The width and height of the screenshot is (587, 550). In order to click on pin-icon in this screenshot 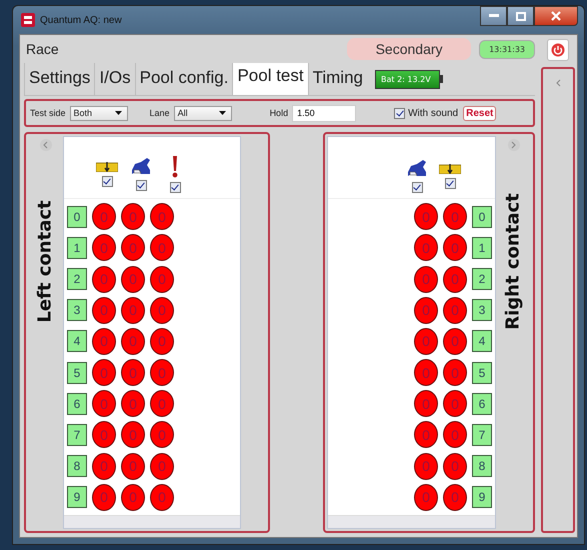, I will do `click(175, 167)`.